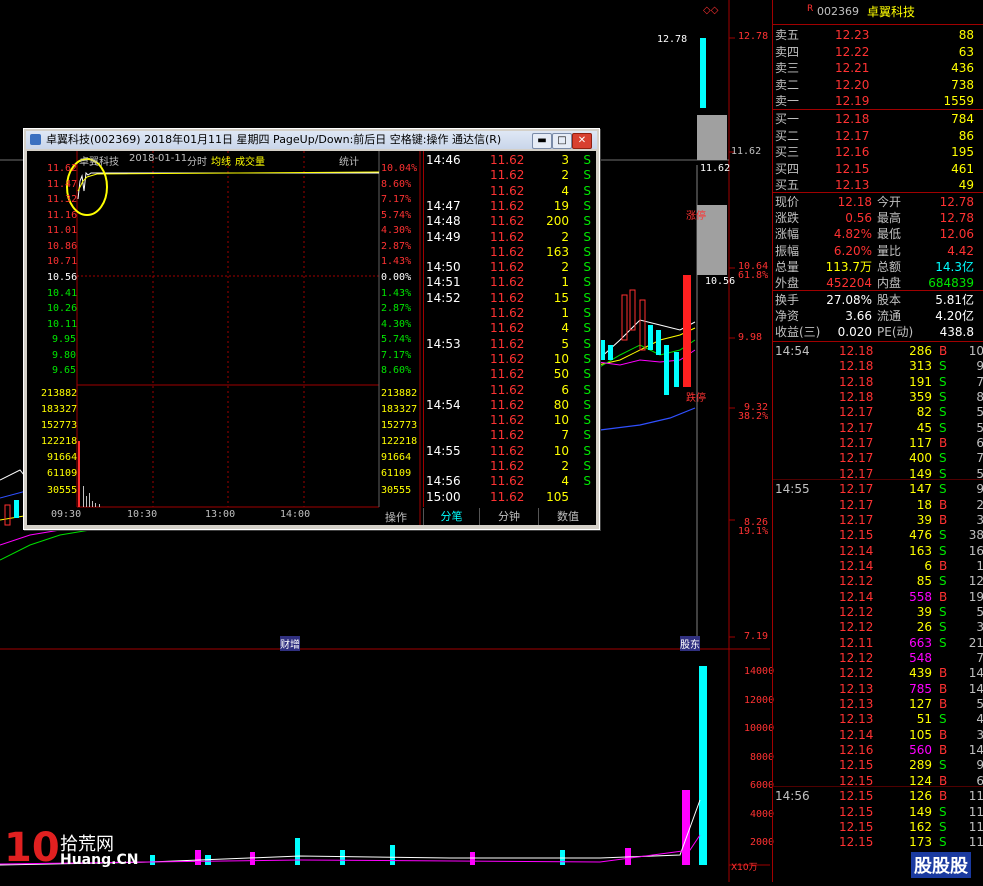  I want to click on trade-volume: 785, so click(920, 688).